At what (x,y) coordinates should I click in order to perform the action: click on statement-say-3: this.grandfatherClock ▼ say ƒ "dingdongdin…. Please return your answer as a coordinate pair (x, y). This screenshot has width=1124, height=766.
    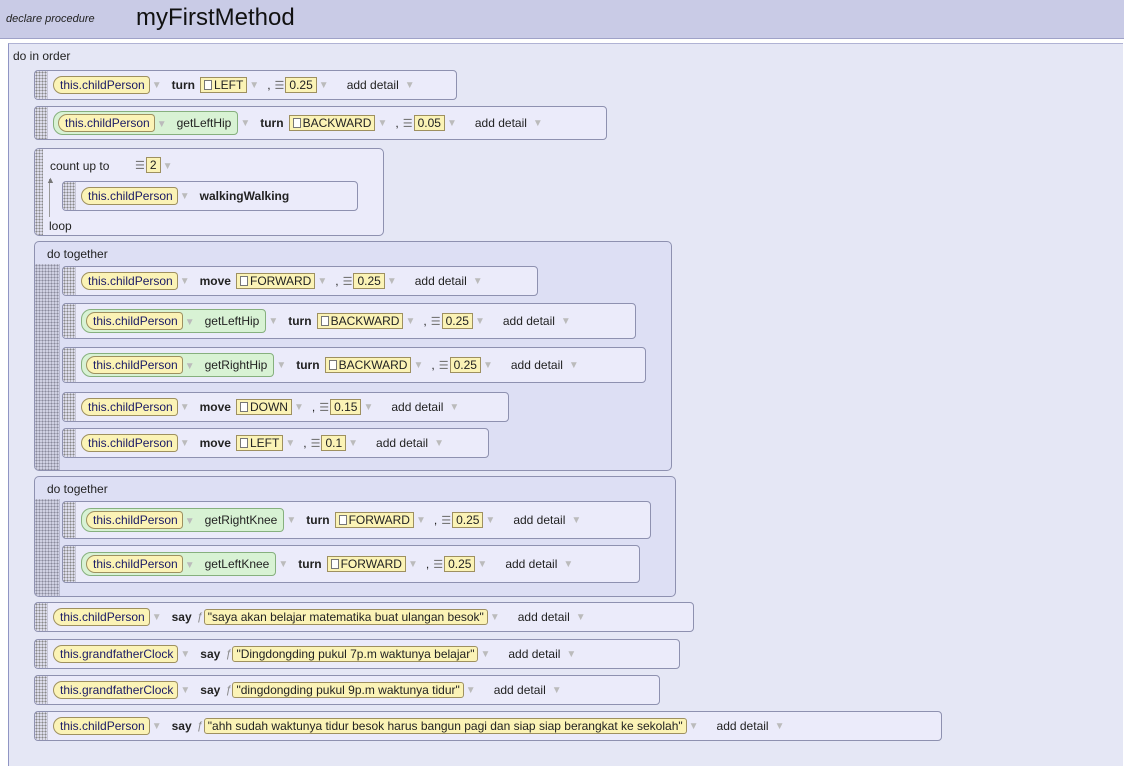
    Looking at the image, I should click on (347, 690).